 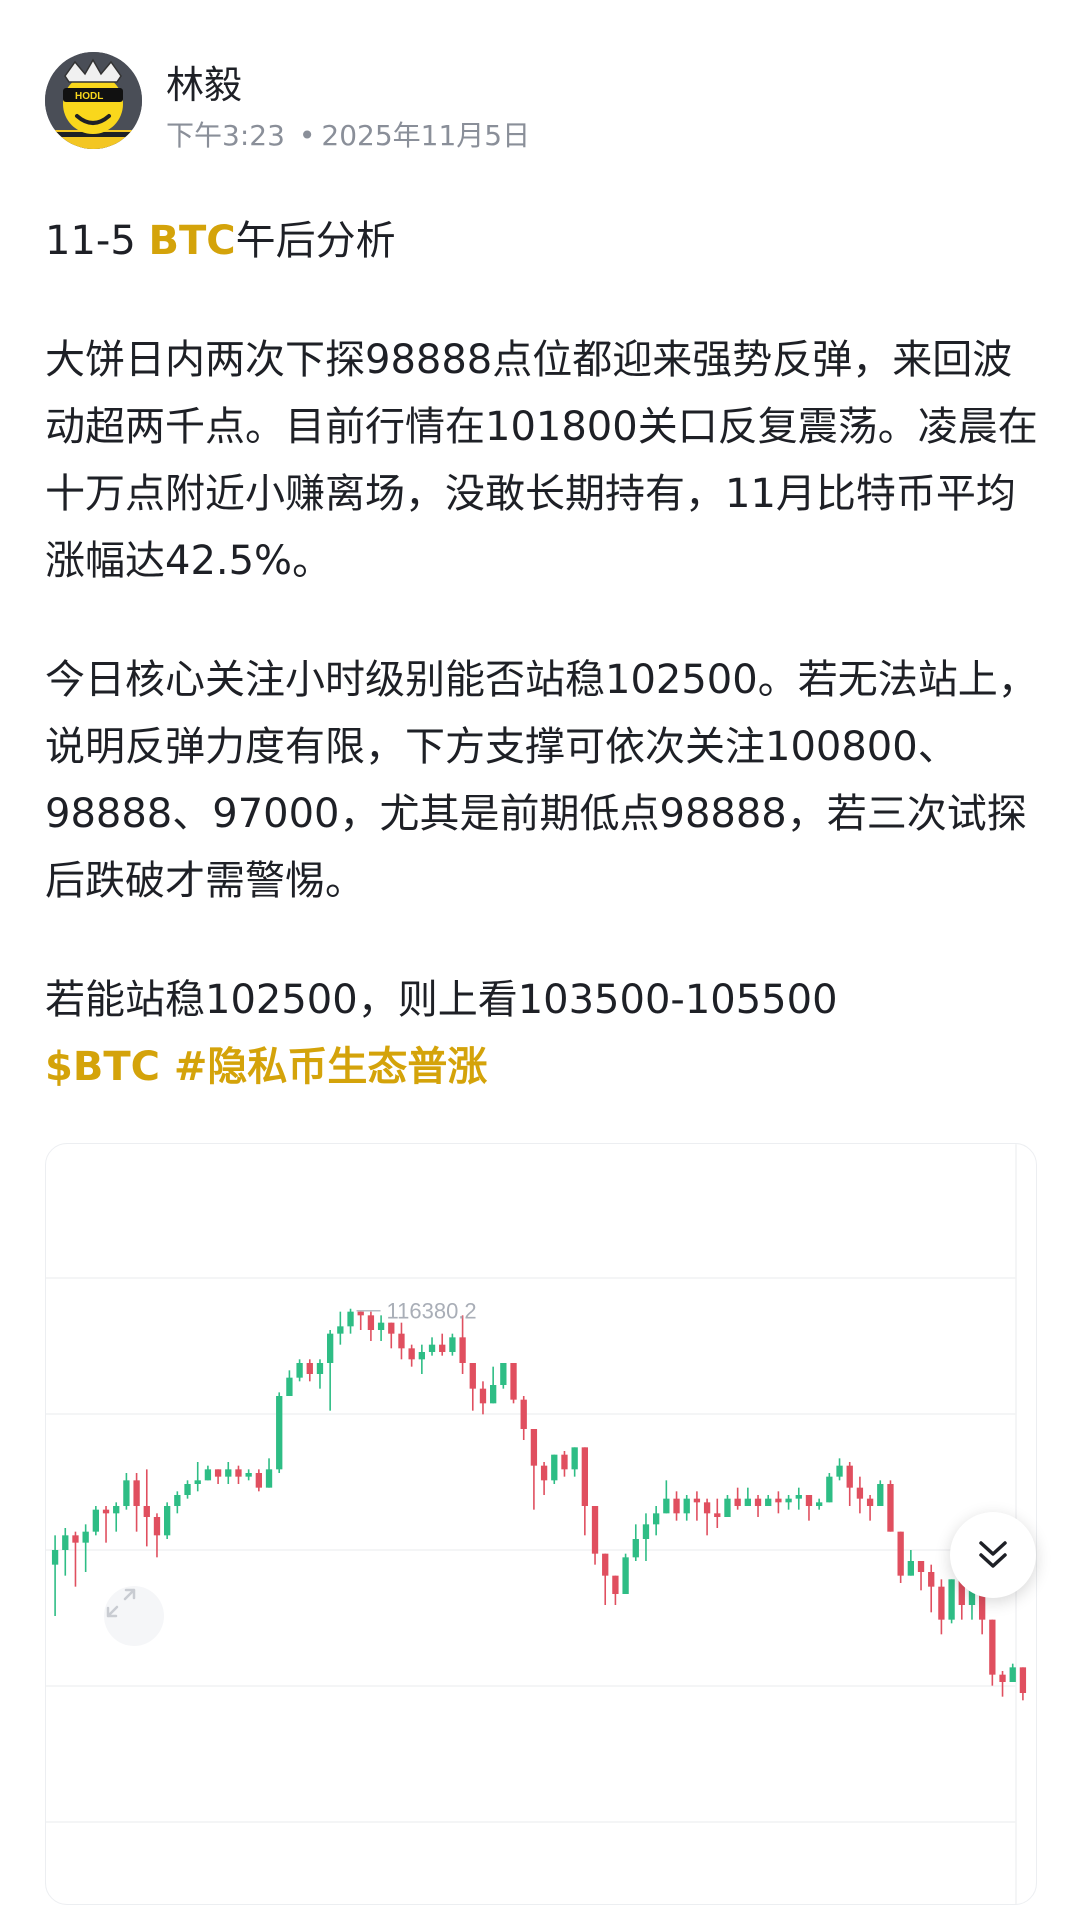 I want to click on post-paragraph-3: 若能站稳102500，则上看103500-105500, so click(x=441, y=1000).